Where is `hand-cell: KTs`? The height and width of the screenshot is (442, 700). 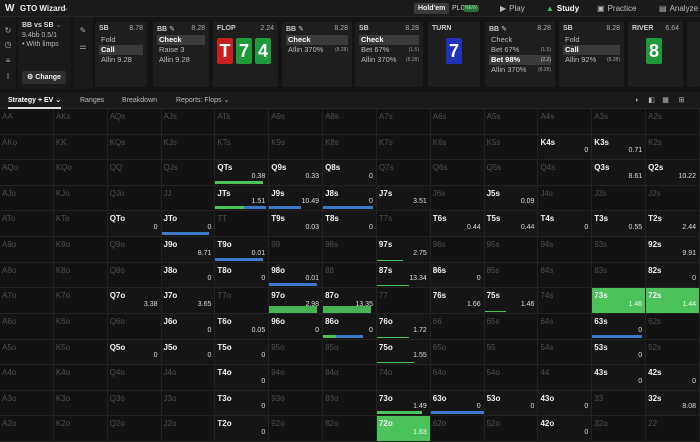 hand-cell: KTs is located at coordinates (242, 147).